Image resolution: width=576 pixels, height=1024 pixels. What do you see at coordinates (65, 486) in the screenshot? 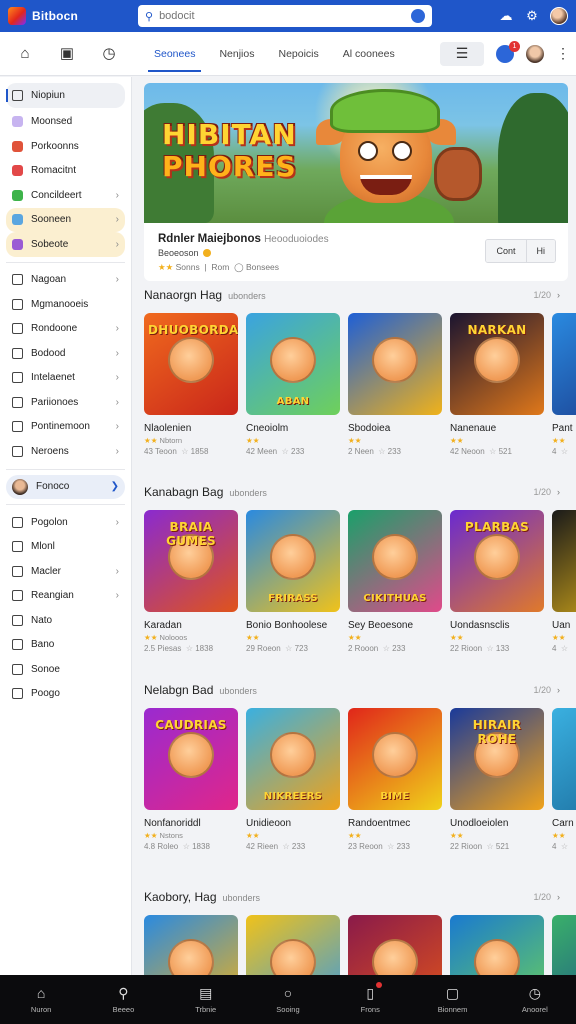
I see `sidebar-user: Fonoco ❯` at bounding box center [65, 486].